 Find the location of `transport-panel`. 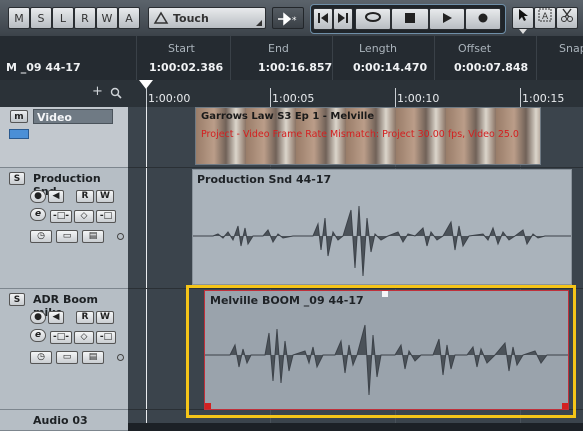

transport-panel is located at coordinates (408, 19).